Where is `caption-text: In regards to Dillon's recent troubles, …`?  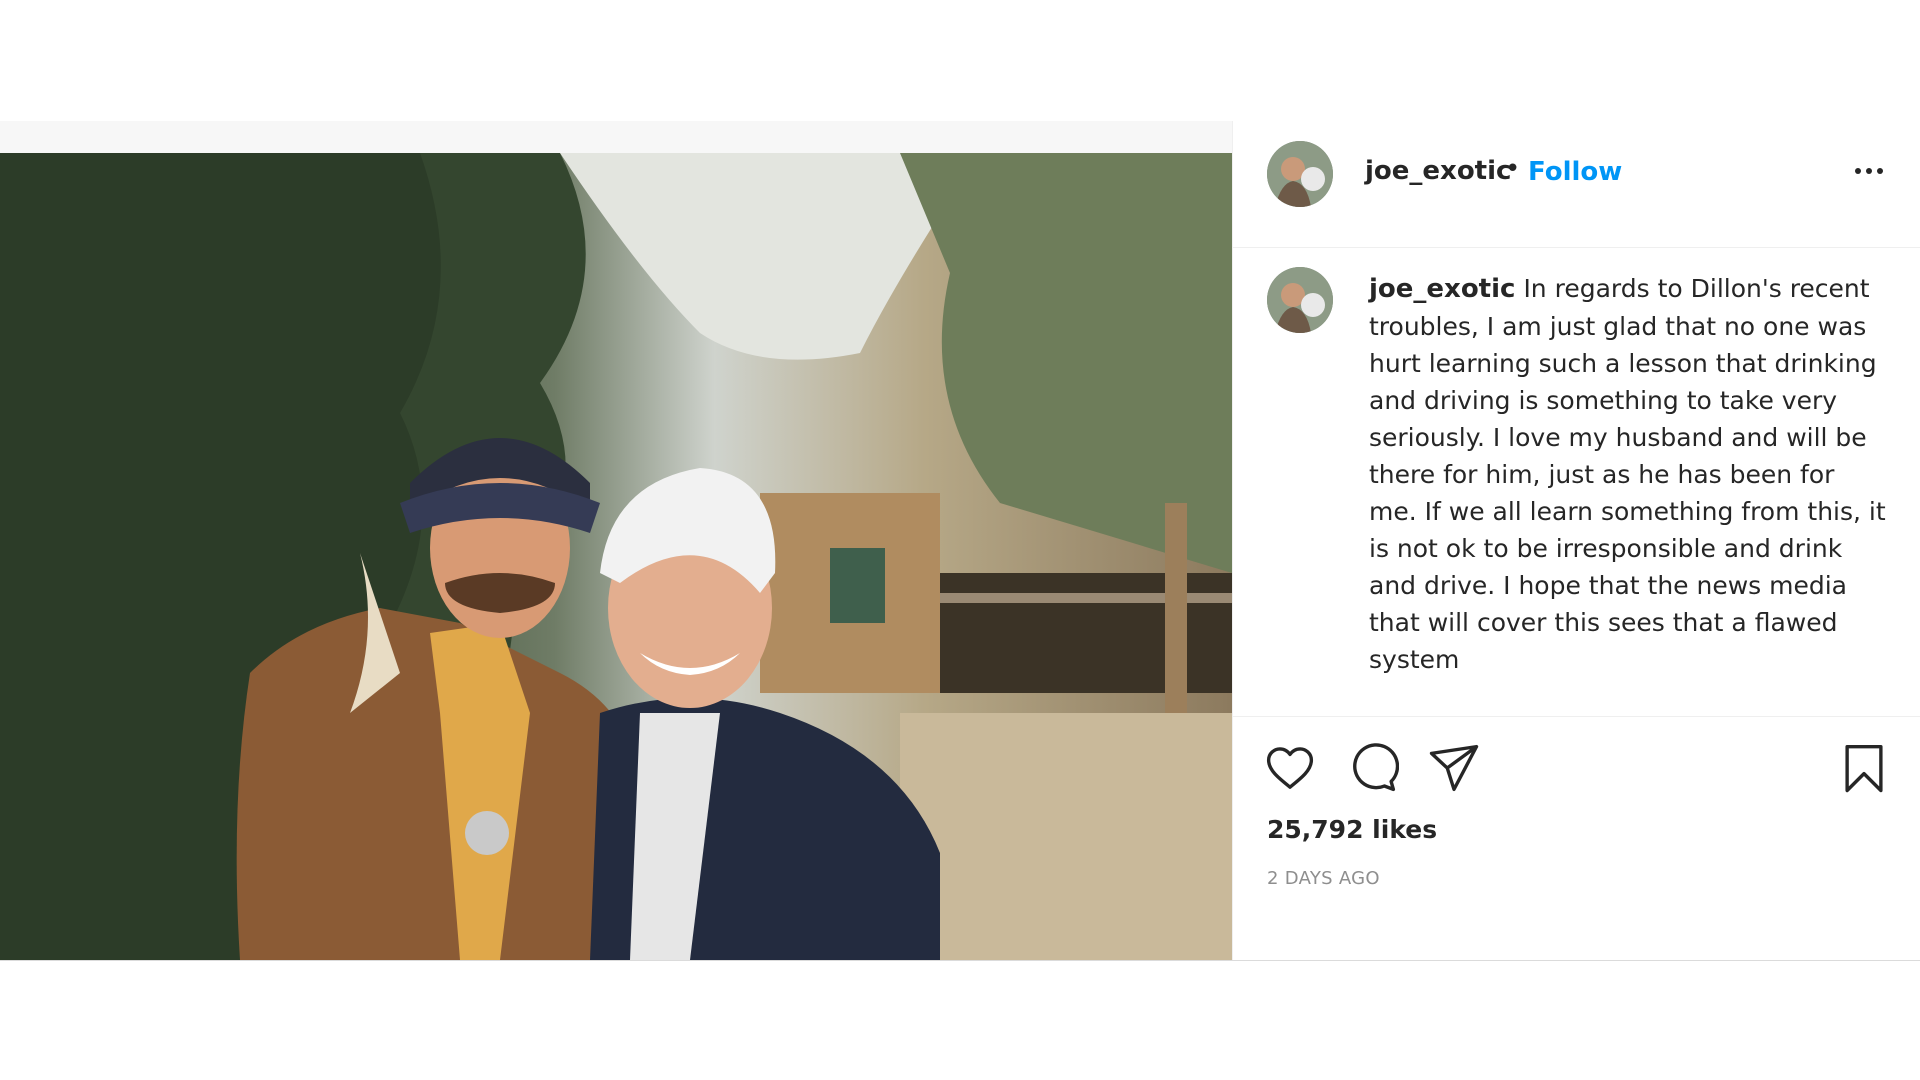 caption-text: In regards to Dillon's recent troubles, … is located at coordinates (1627, 474).